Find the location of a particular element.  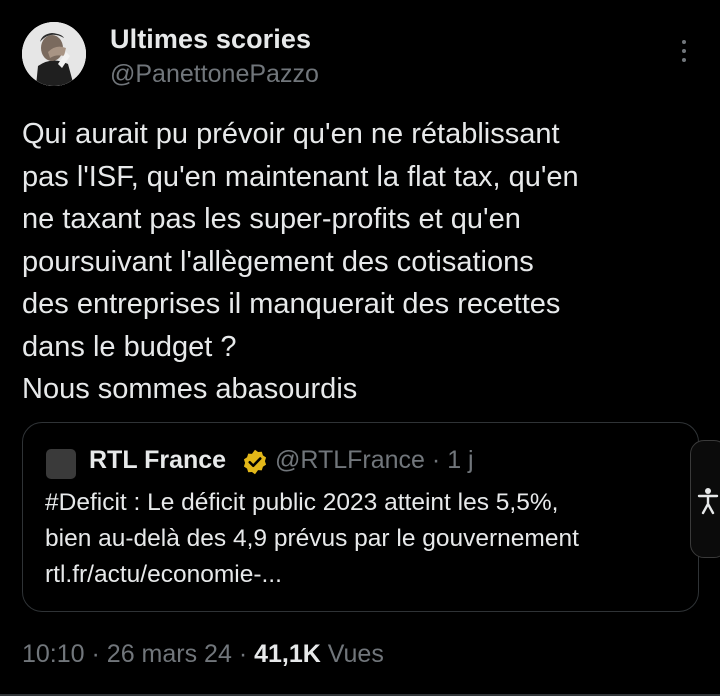

accessibility-button is located at coordinates (705, 499).